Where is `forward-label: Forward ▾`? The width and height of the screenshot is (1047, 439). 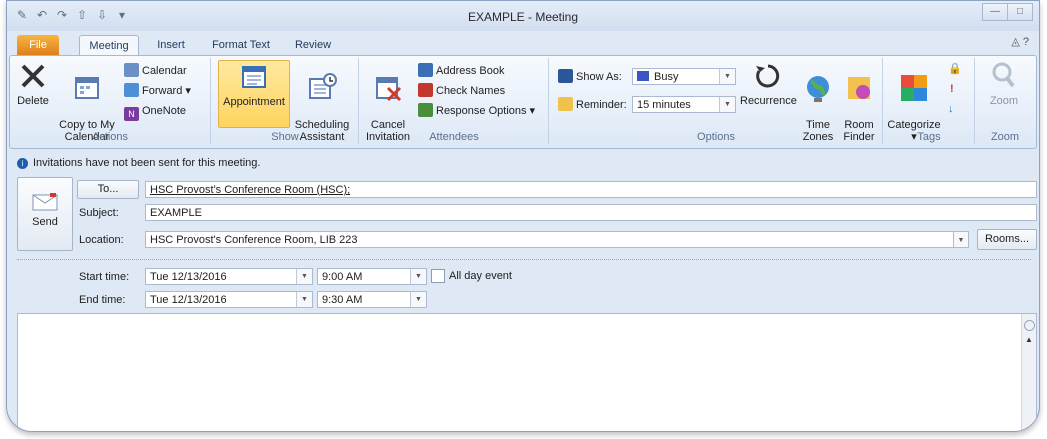
forward-label: Forward ▾ is located at coordinates (166, 91).